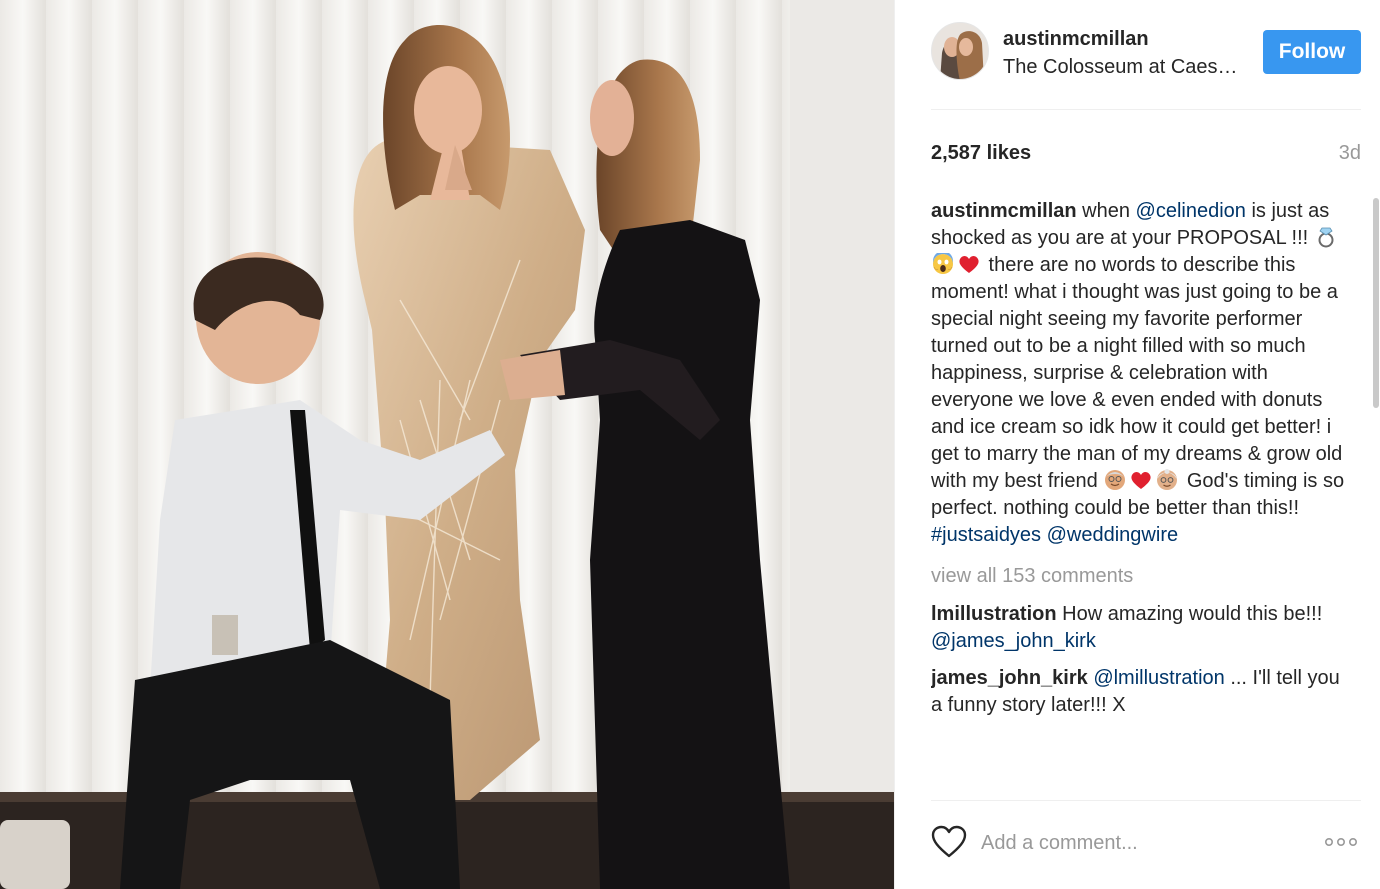 Image resolution: width=1380 pixels, height=889 pixels. What do you see at coordinates (1106, 211) in the screenshot?
I see `caption-text: when` at bounding box center [1106, 211].